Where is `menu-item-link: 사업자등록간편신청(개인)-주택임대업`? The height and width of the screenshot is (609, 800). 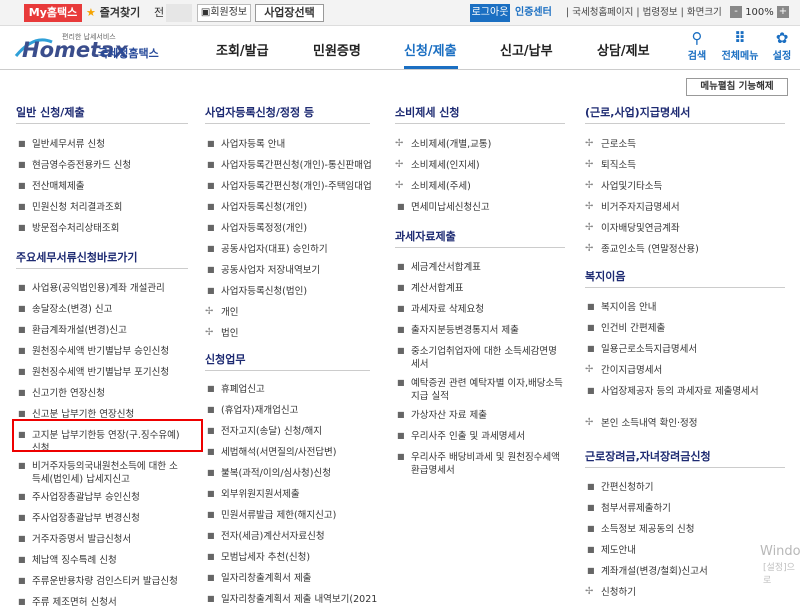
menu-item-link: 사업자등록간편신청(개인)-주택임대업 is located at coordinates (296, 186).